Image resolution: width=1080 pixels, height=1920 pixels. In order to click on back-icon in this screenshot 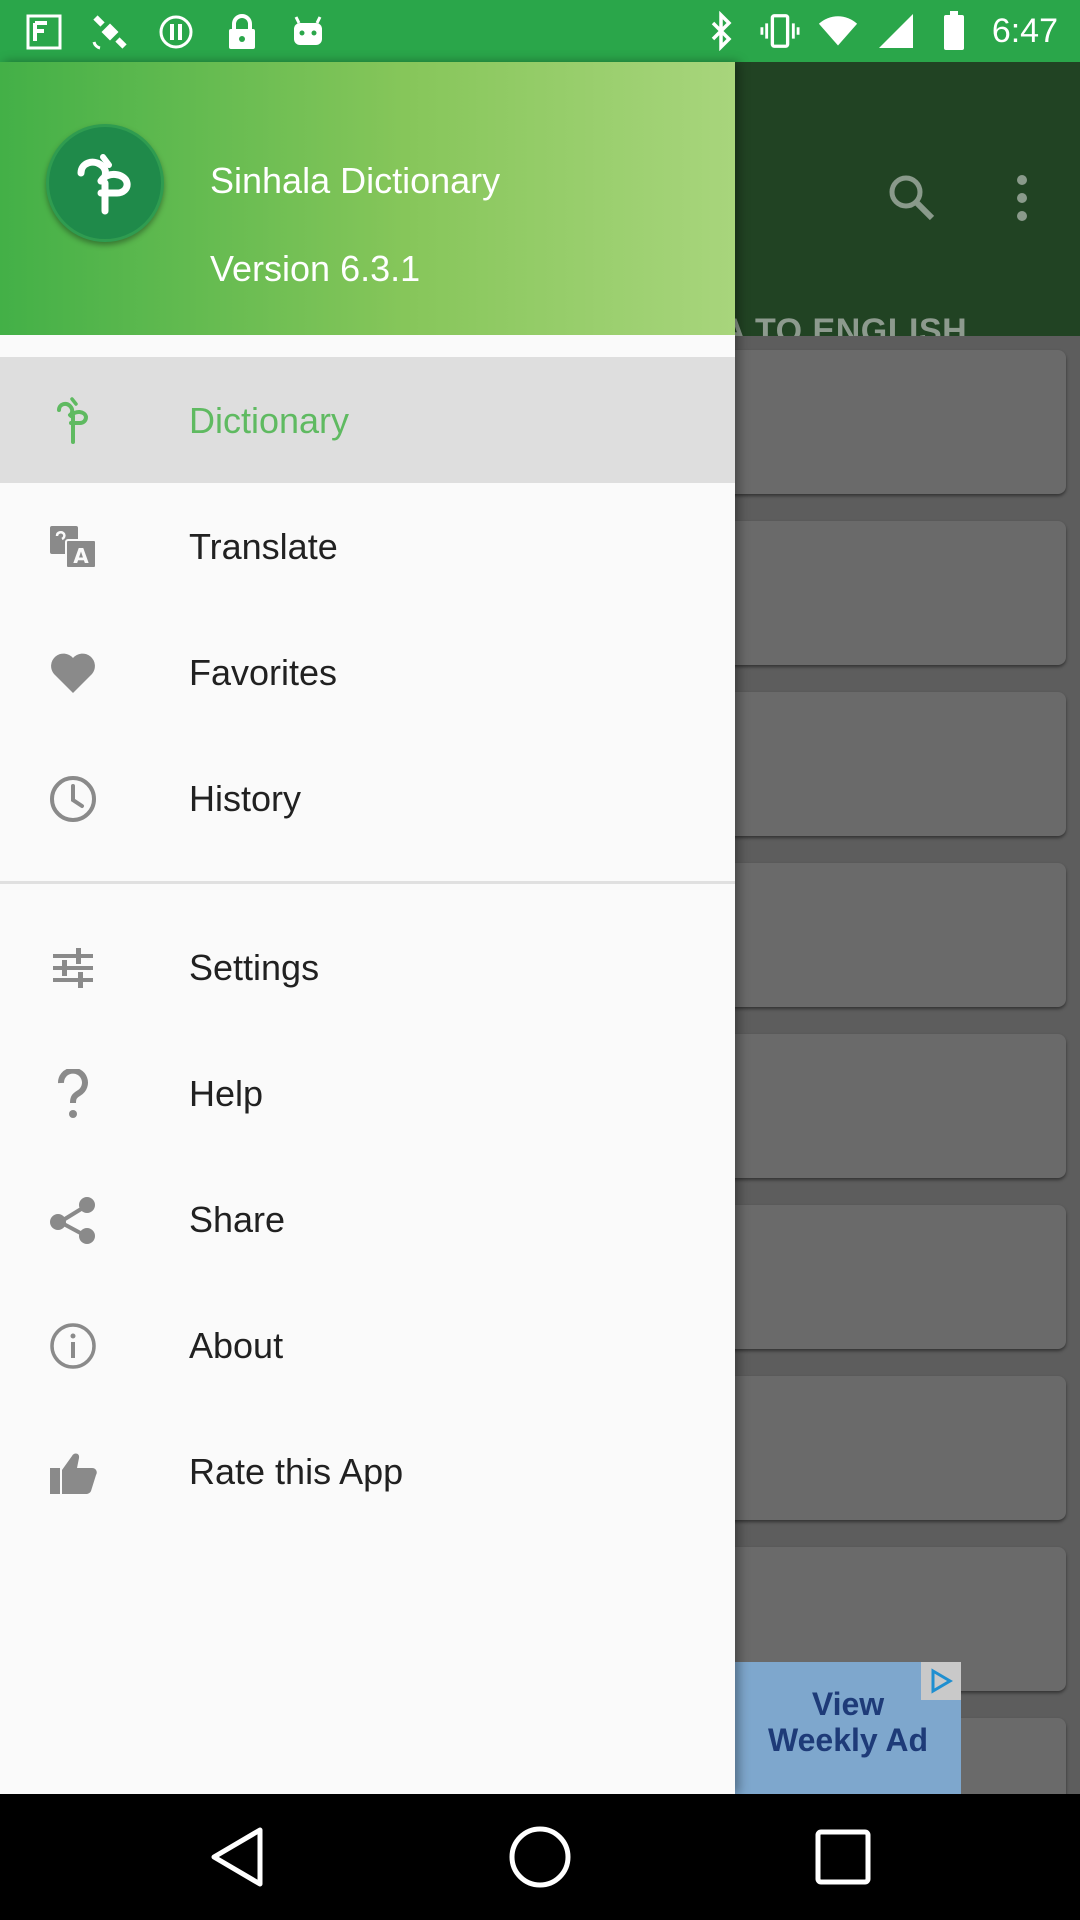, I will do `click(237, 1857)`.